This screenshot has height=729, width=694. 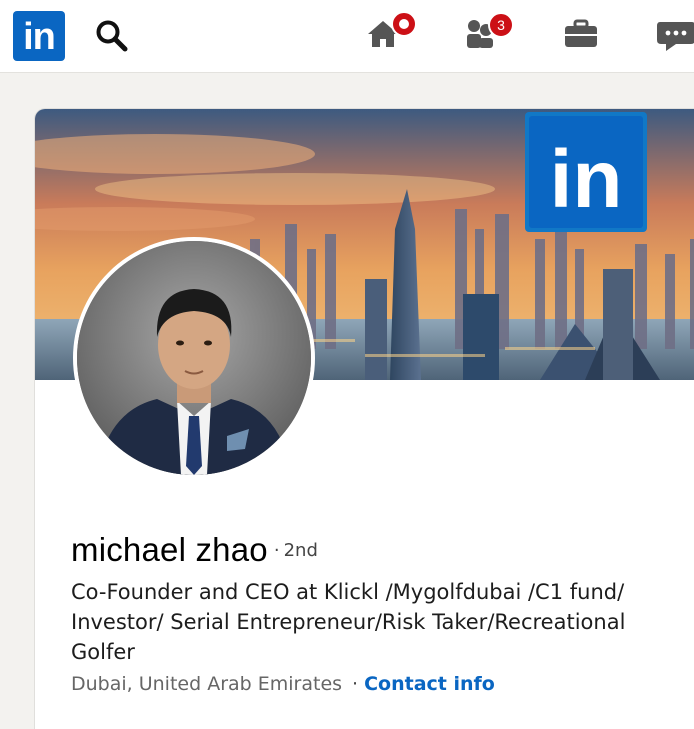 I want to click on profile-name: michael zhao, so click(x=169, y=549).